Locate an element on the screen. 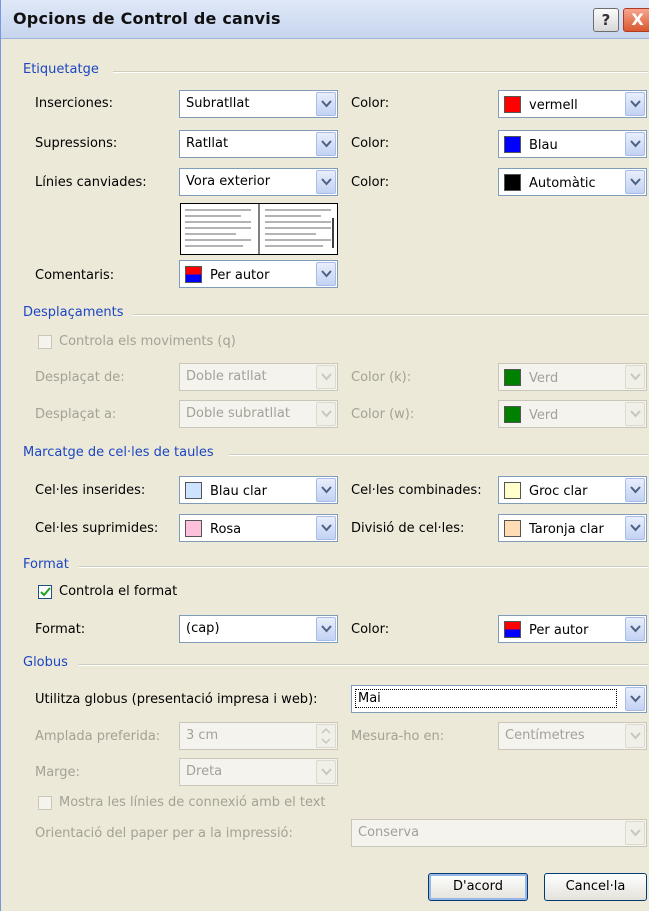 Image resolution: width=649 pixels, height=911 pixels. linies-color-value: Automàtic is located at coordinates (562, 183).